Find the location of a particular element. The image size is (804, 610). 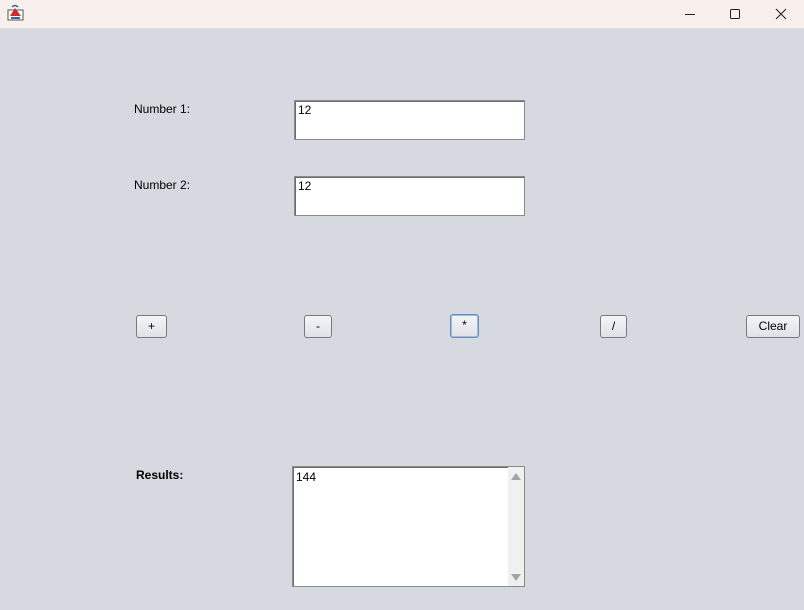

number1-label: Number 1: is located at coordinates (162, 109).